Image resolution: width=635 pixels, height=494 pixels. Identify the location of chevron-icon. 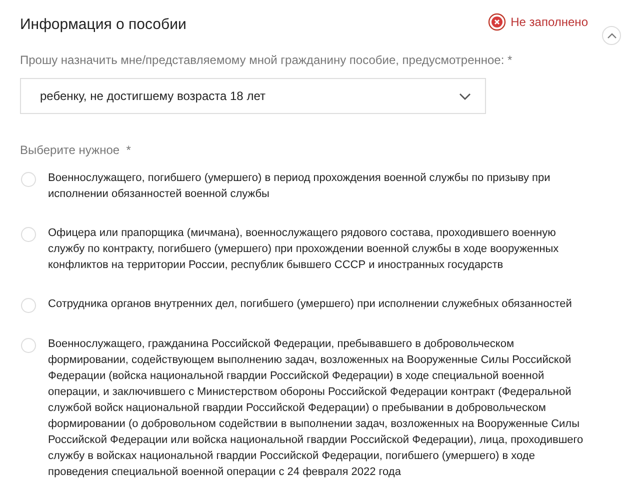
(611, 35).